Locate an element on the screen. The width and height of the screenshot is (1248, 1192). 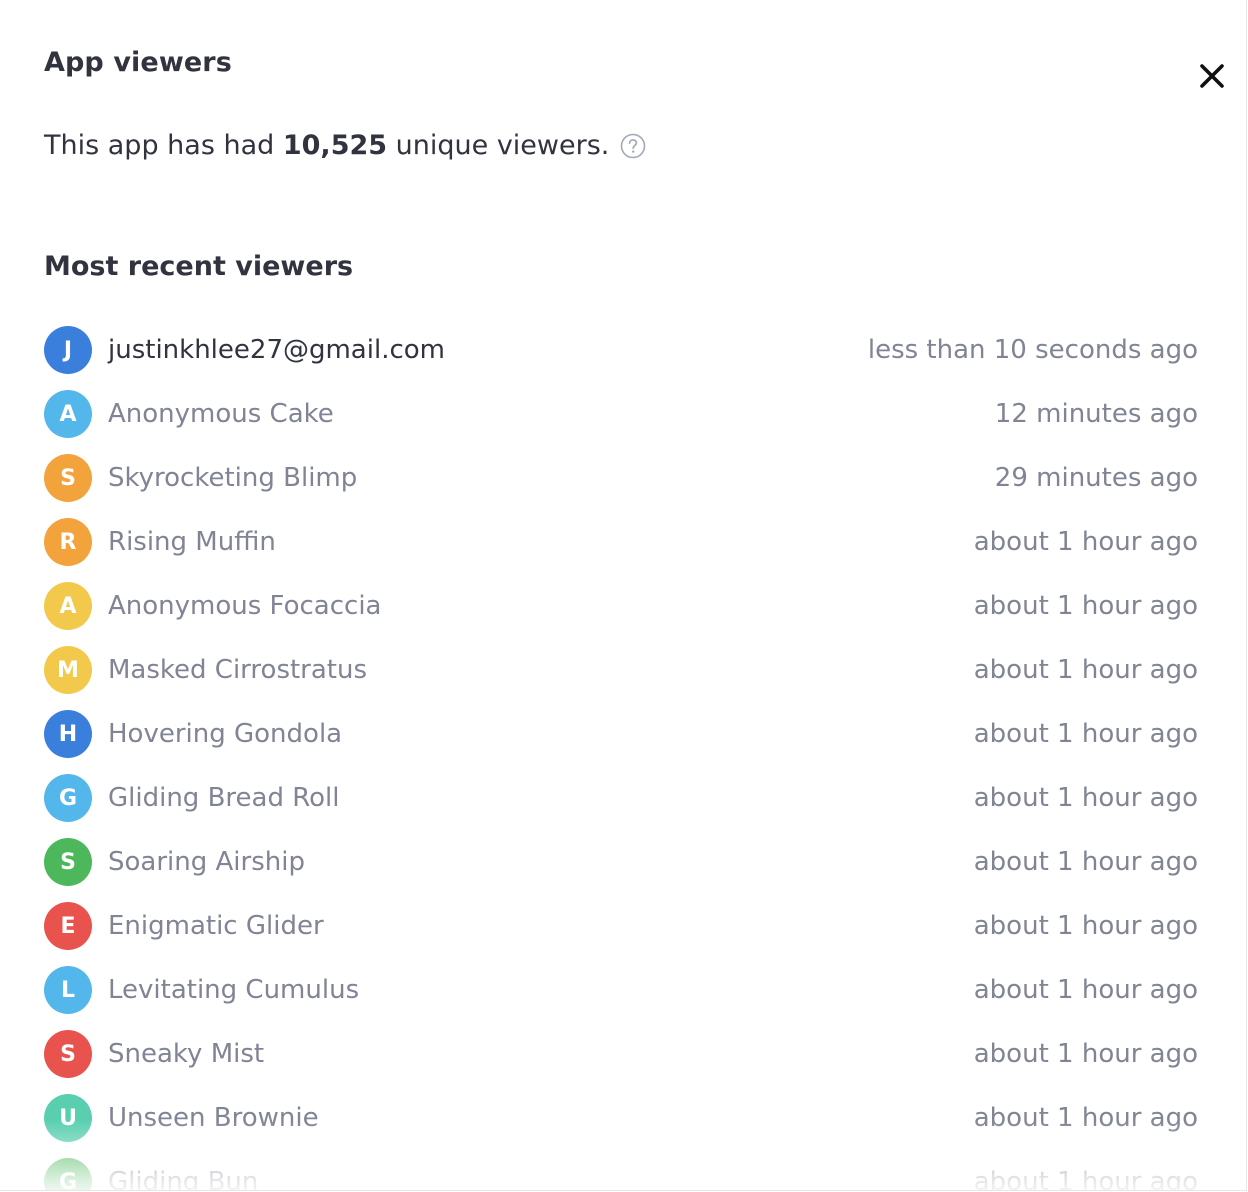
viewer-row: H Hovering Gondola about 1 hour ago is located at coordinates (621, 734).